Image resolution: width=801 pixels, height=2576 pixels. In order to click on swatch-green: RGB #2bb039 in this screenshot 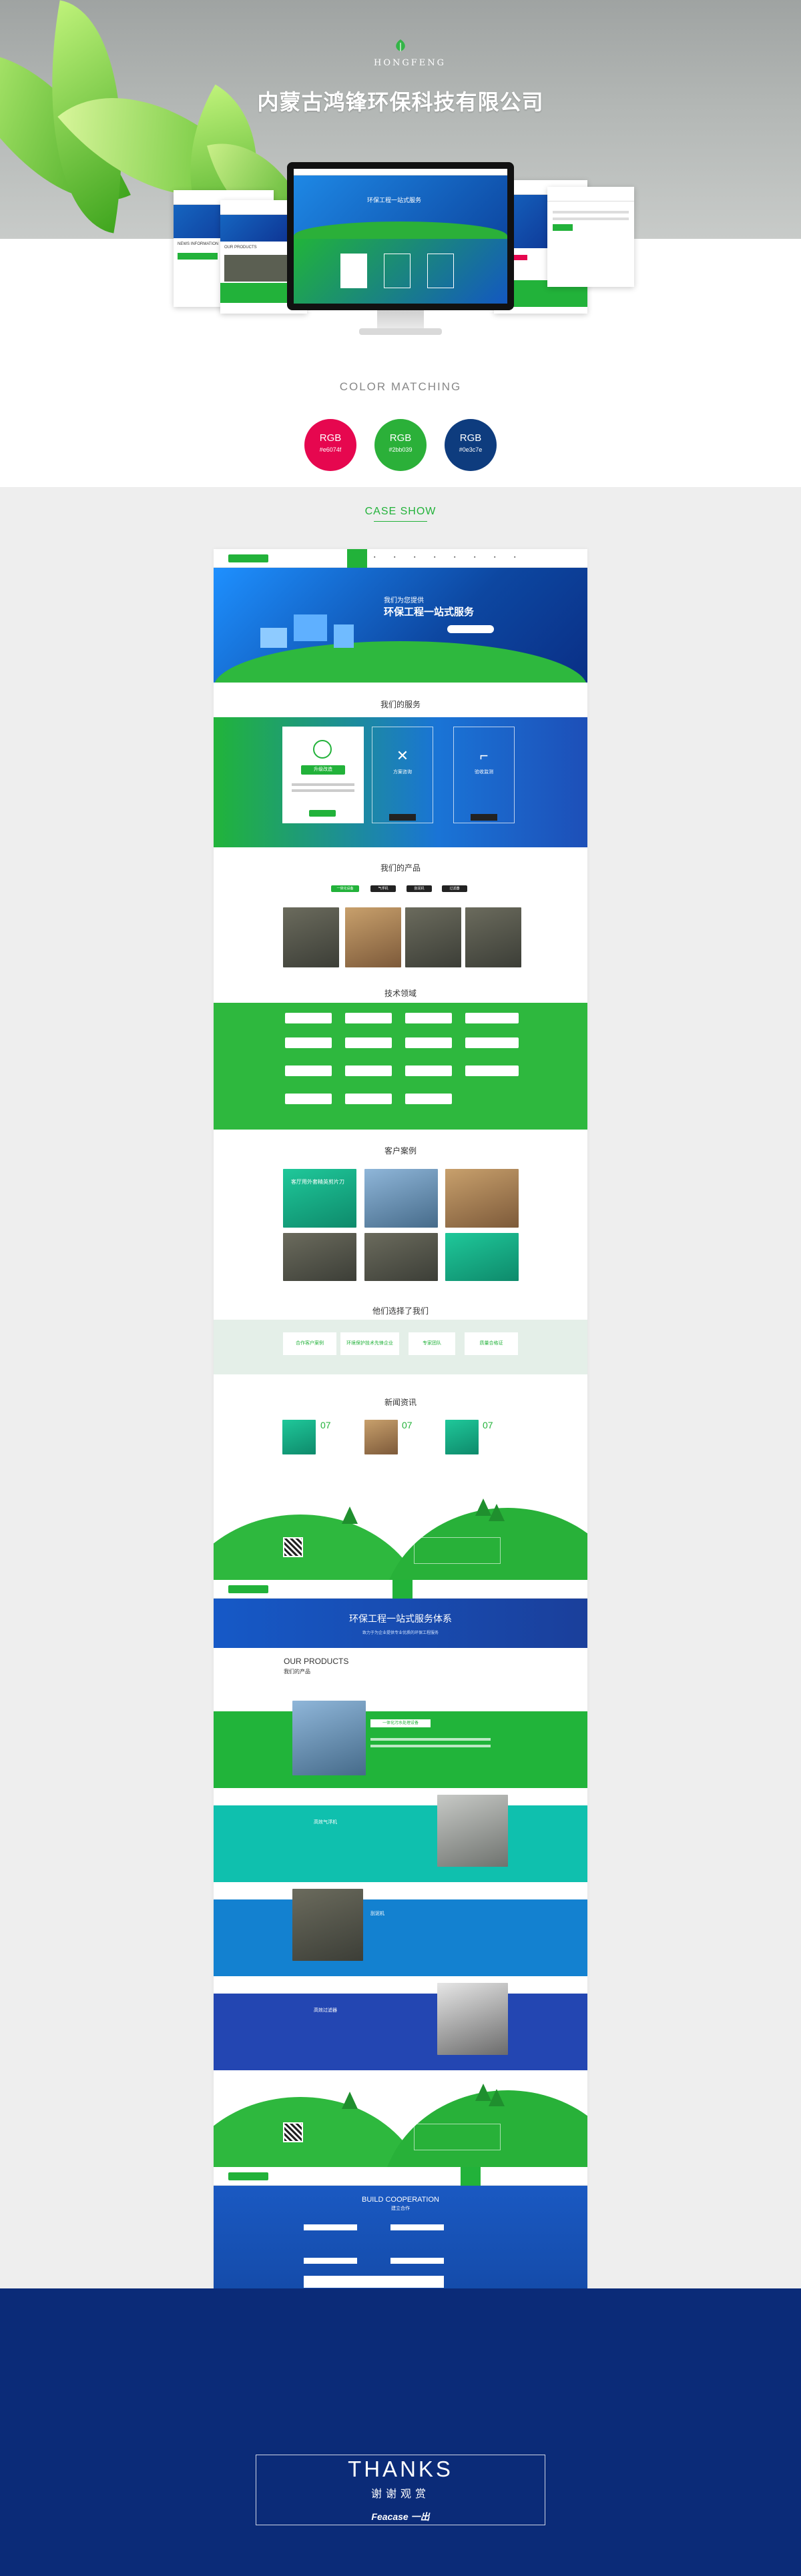, I will do `click(400, 445)`.